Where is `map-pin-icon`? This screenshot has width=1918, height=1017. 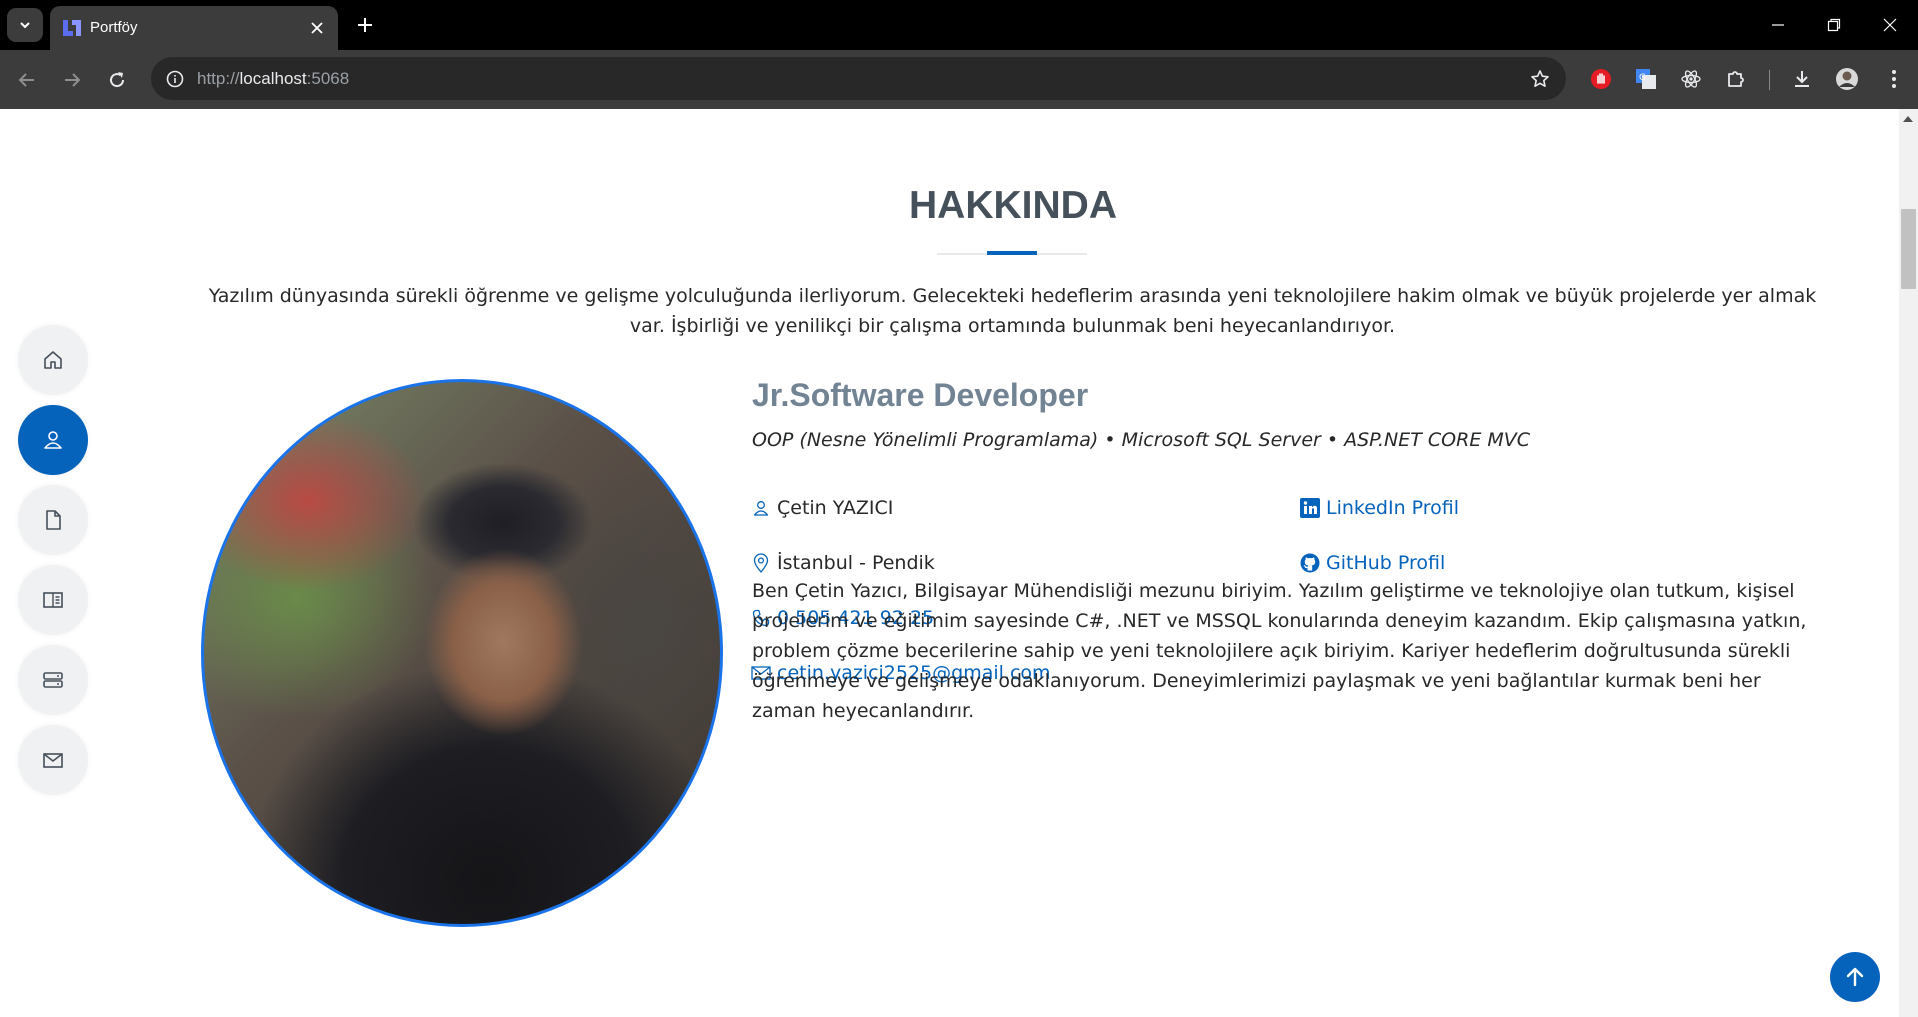 map-pin-icon is located at coordinates (761, 563).